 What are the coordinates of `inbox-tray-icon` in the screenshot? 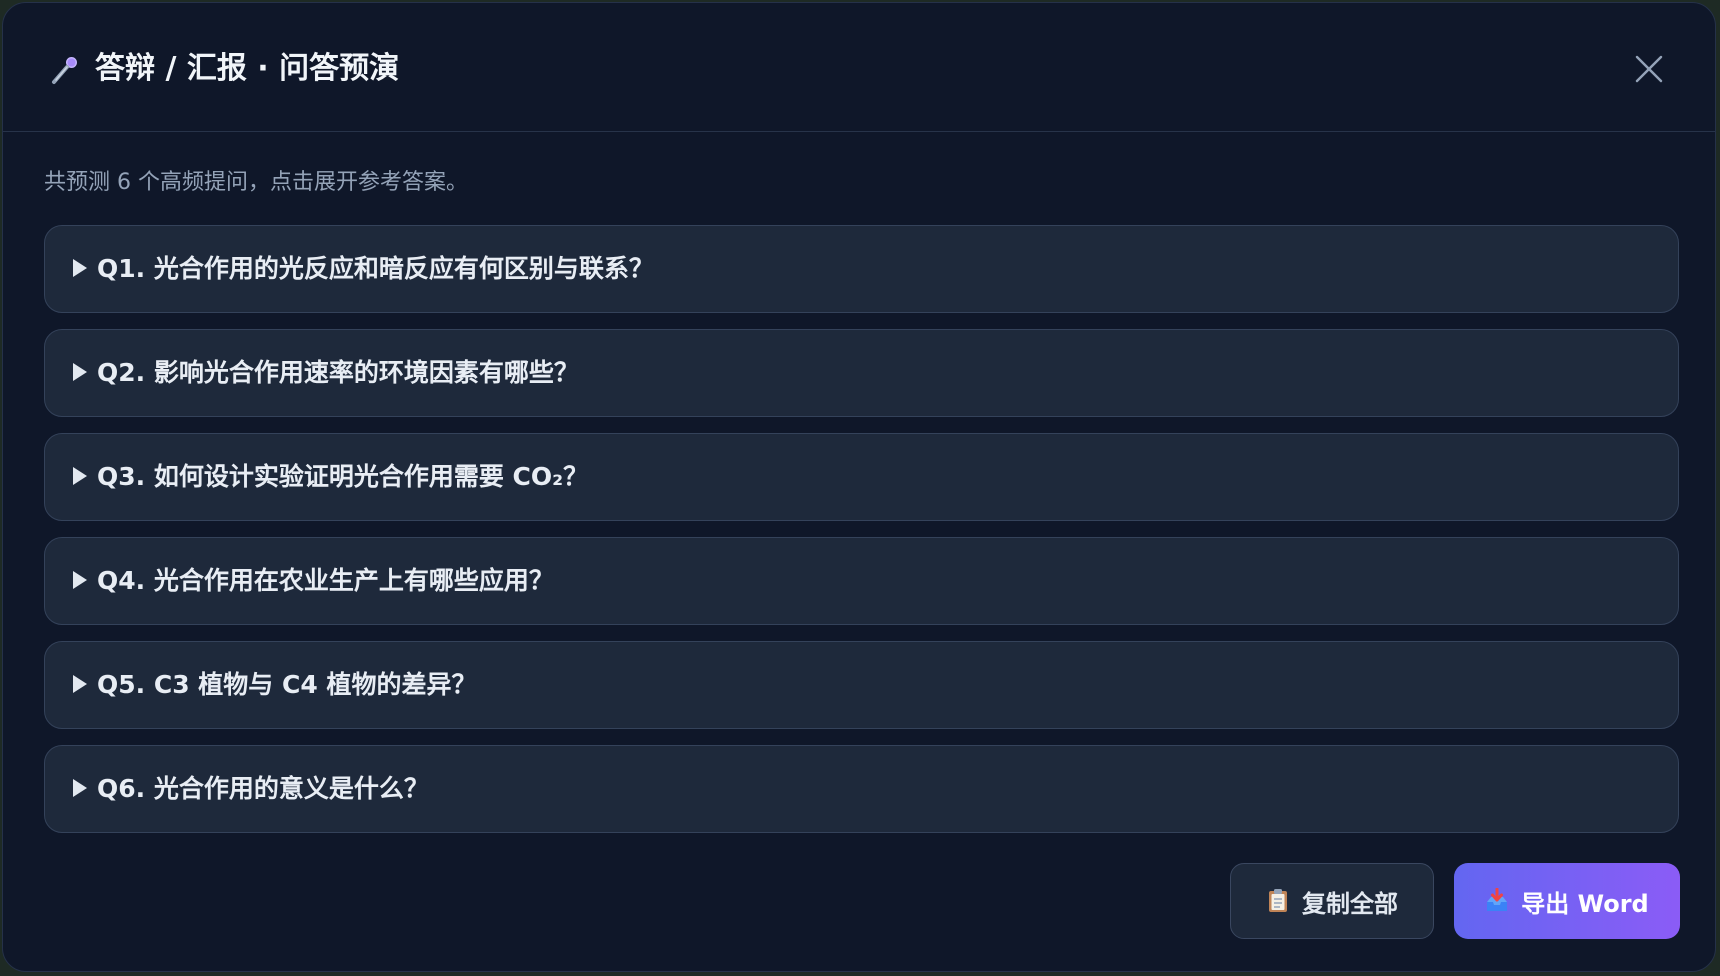 It's located at (1497, 899).